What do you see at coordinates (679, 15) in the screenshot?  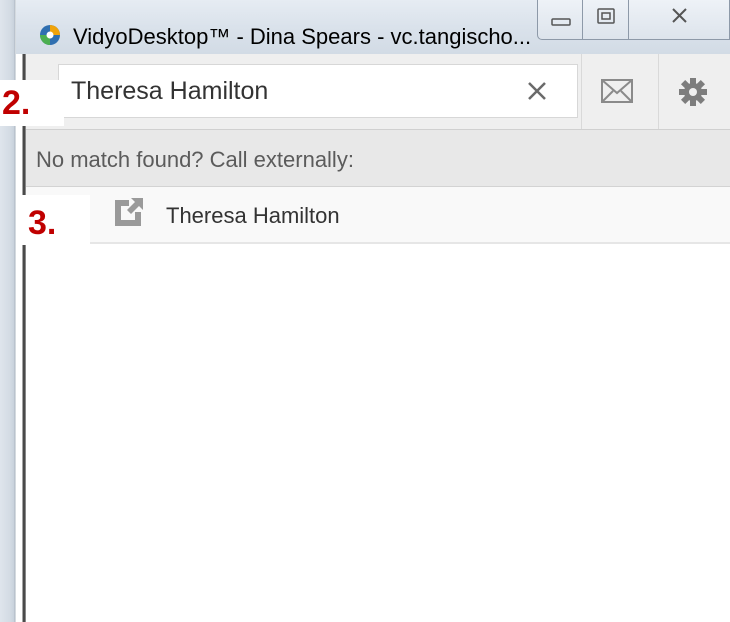 I see `close-icon` at bounding box center [679, 15].